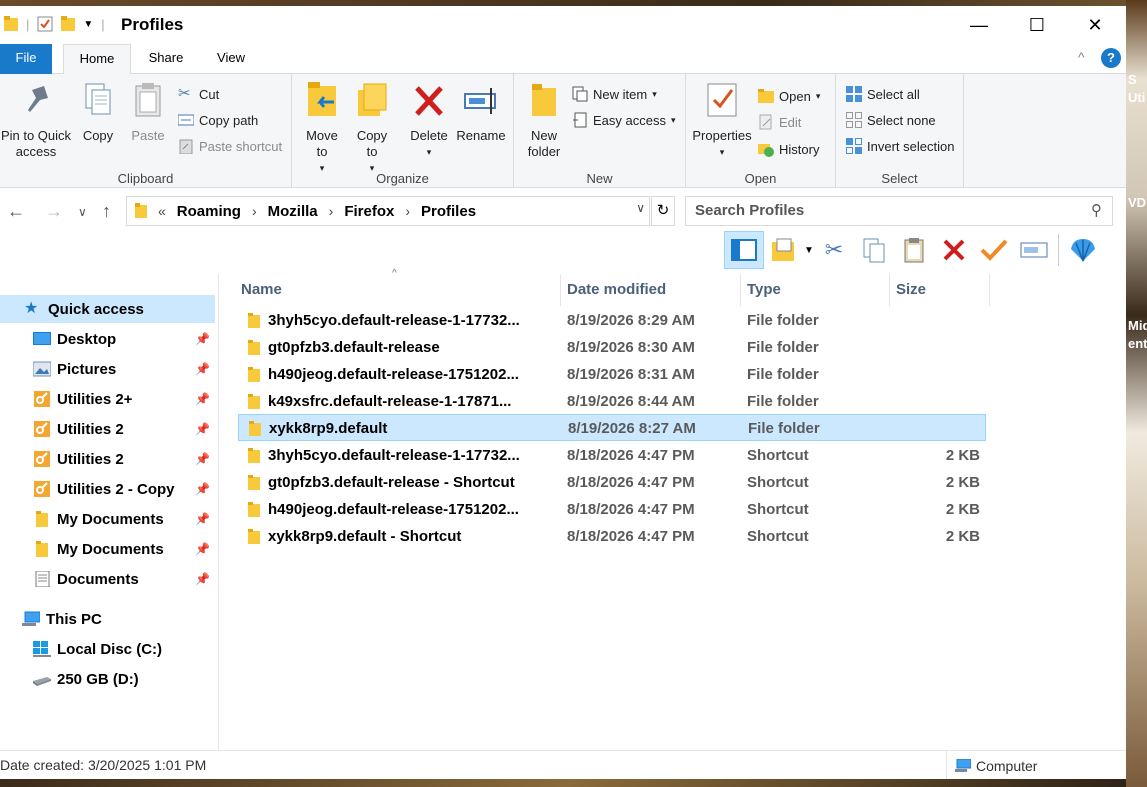 The image size is (1147, 787). Describe the element at coordinates (109, 399) in the screenshot. I see `sidebar-item-utilities-2plus: Utilities 2+ 📌` at that location.